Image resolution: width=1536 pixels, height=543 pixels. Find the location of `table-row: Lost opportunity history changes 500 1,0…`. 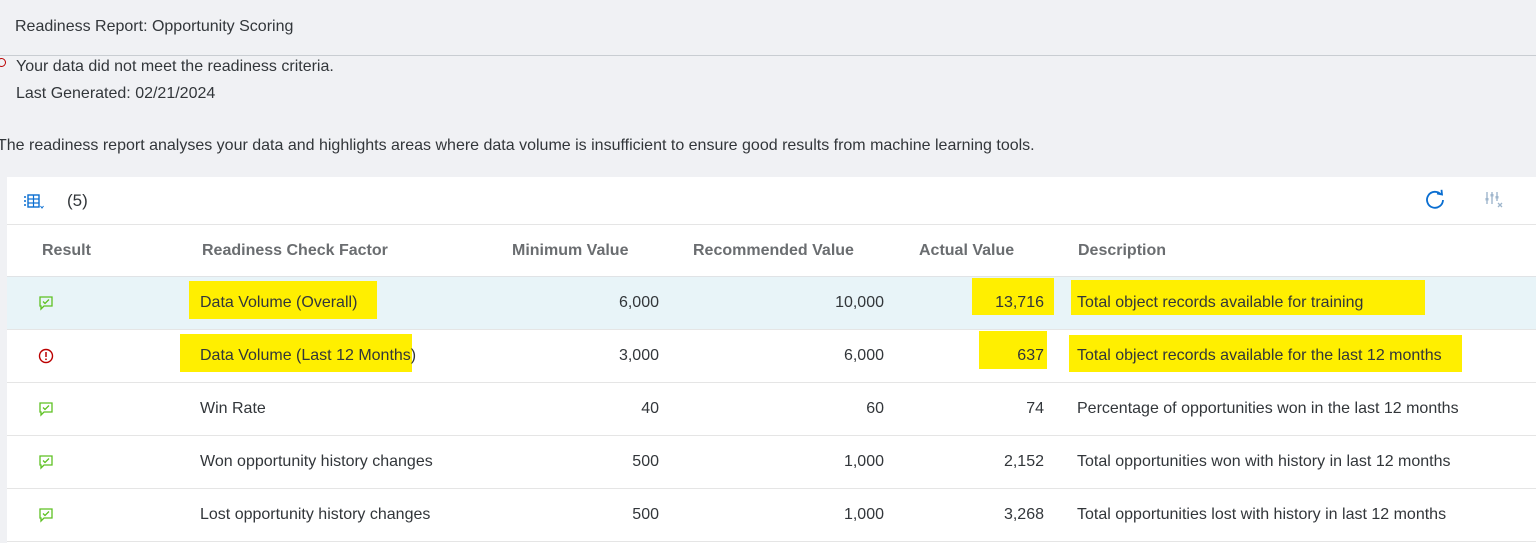

table-row: Lost opportunity history changes 500 1,0… is located at coordinates (771, 515).